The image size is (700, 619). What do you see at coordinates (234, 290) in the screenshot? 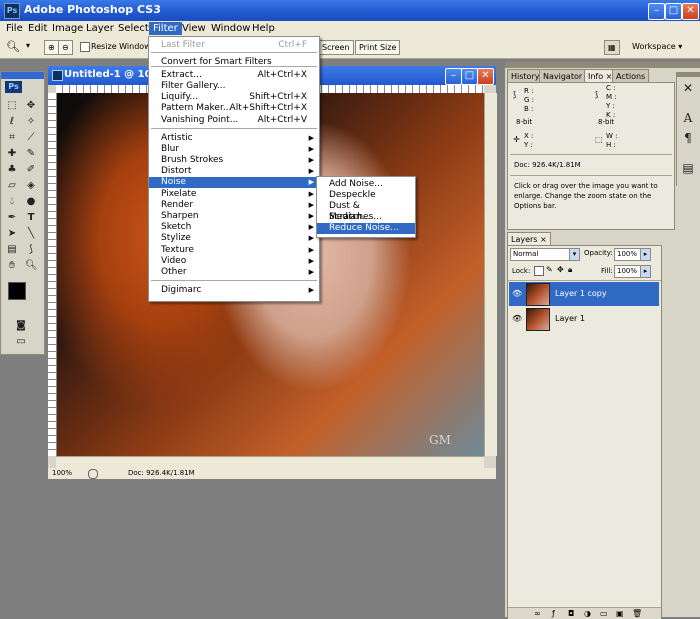
I see `filter-menu-item-digimarc: Digimarc ▶` at bounding box center [234, 290].